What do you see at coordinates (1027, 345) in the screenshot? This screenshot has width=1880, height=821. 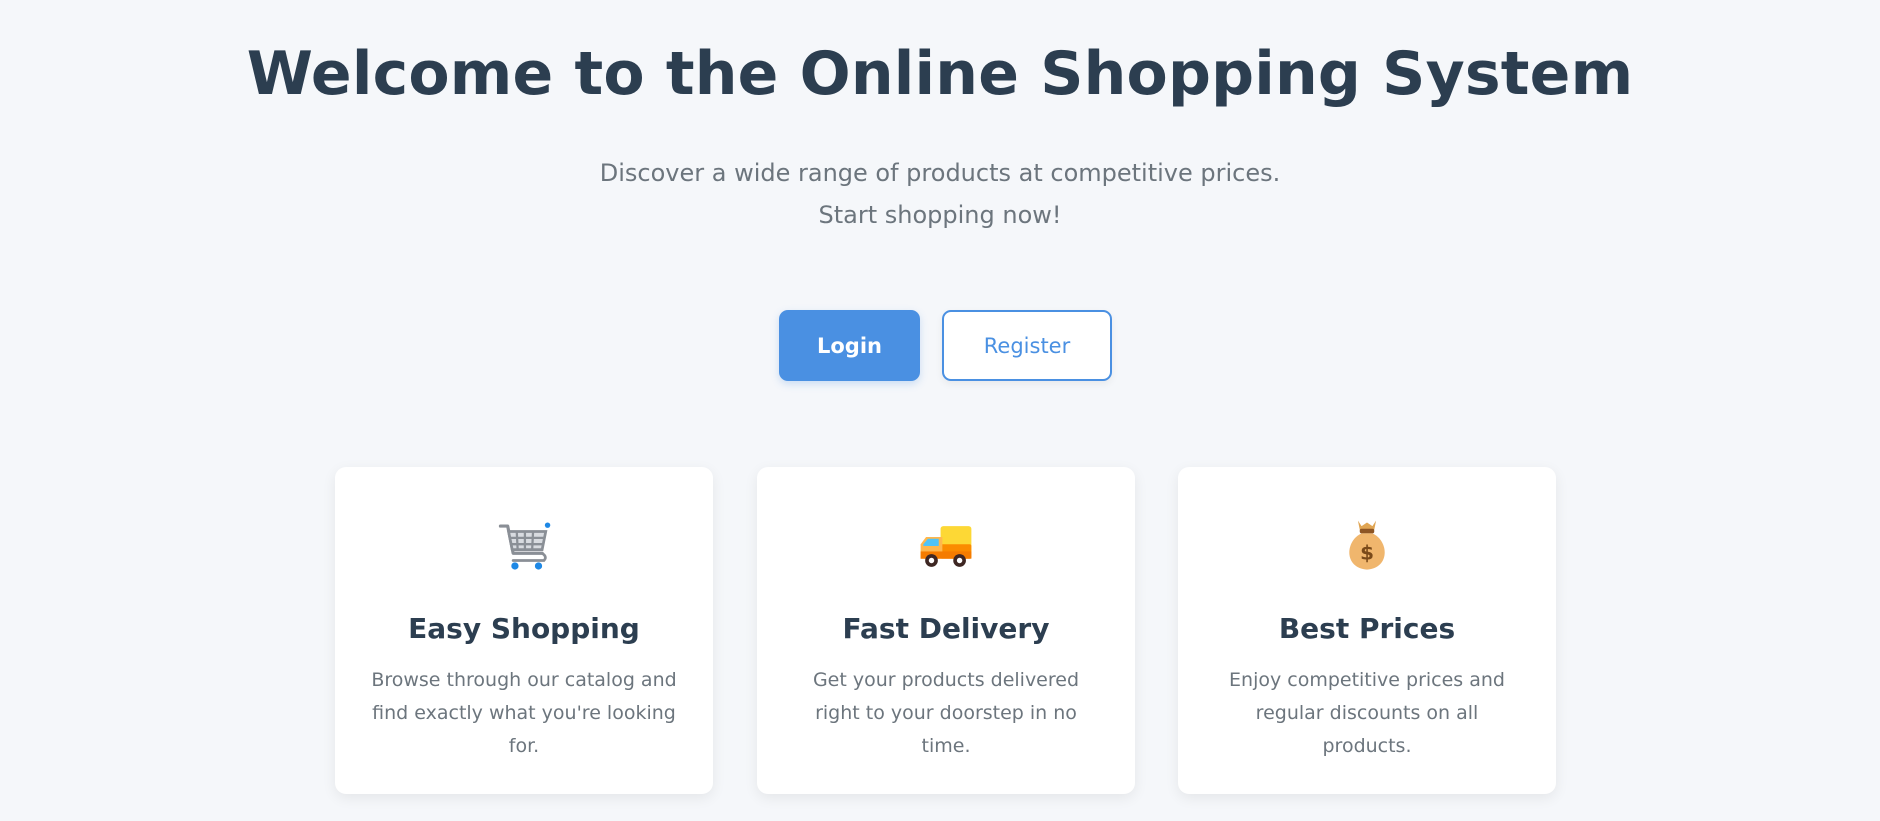 I see `register-button: Register` at bounding box center [1027, 345].